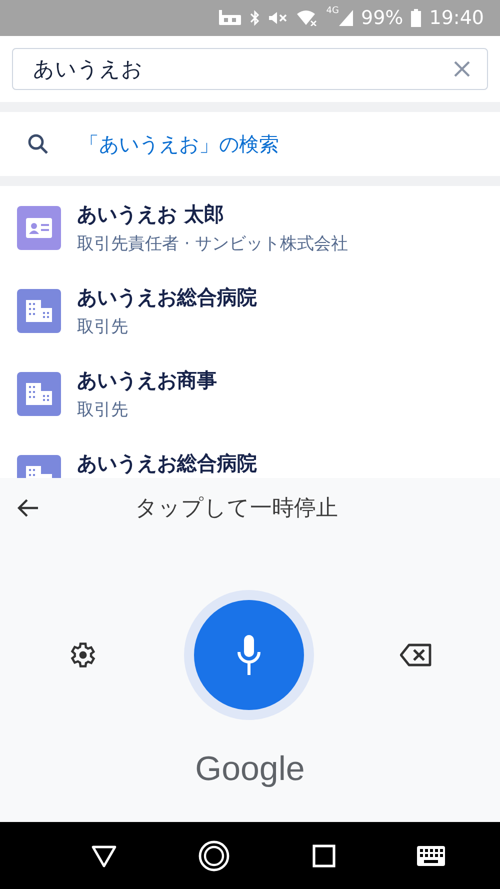 This screenshot has width=500, height=889. What do you see at coordinates (324, 856) in the screenshot?
I see `recents-icon` at bounding box center [324, 856].